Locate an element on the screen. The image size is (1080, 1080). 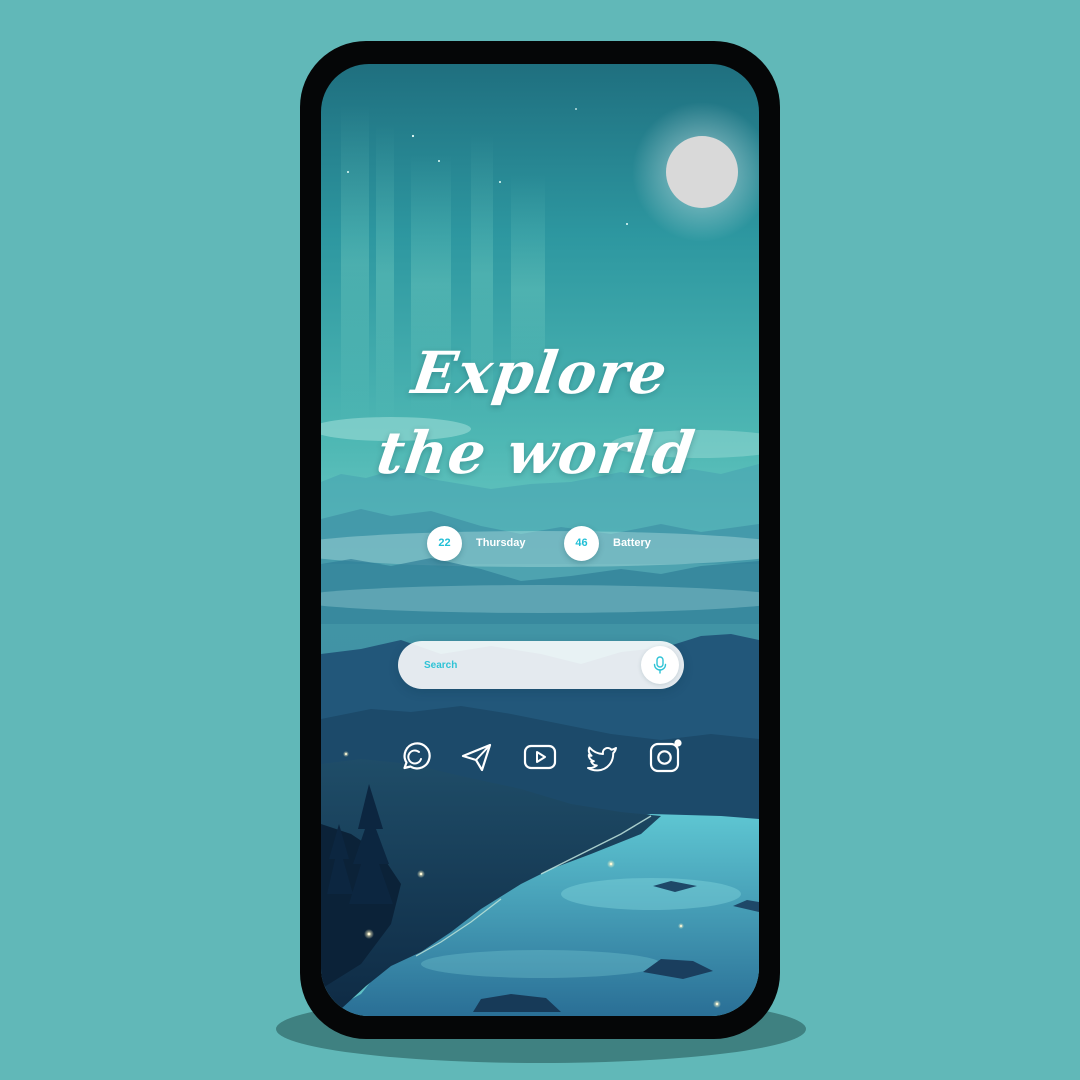
search-input is located at coordinates (524, 665).